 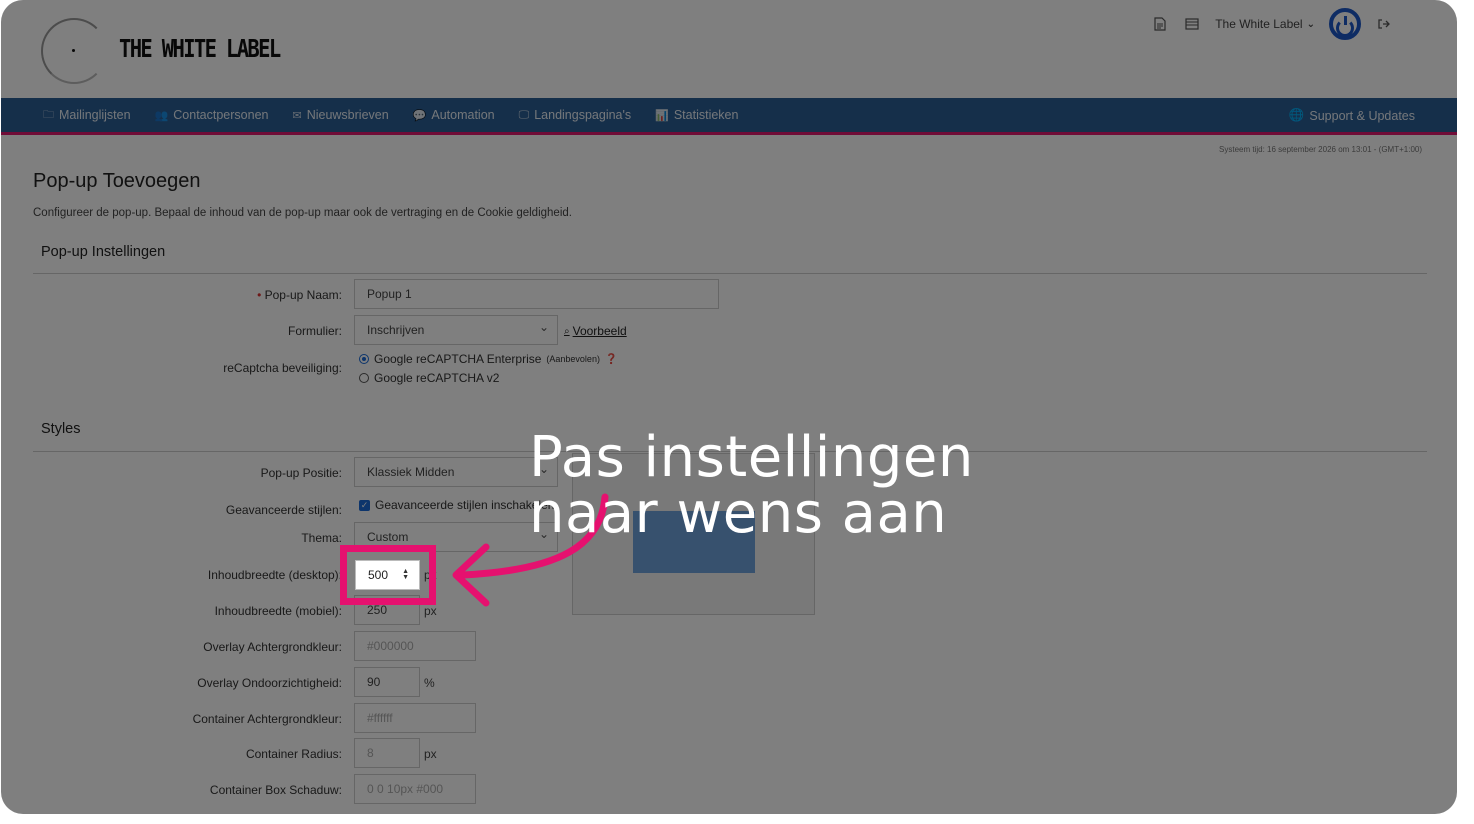 I want to click on callout-line-1: Pas instellingen, so click(x=751, y=457).